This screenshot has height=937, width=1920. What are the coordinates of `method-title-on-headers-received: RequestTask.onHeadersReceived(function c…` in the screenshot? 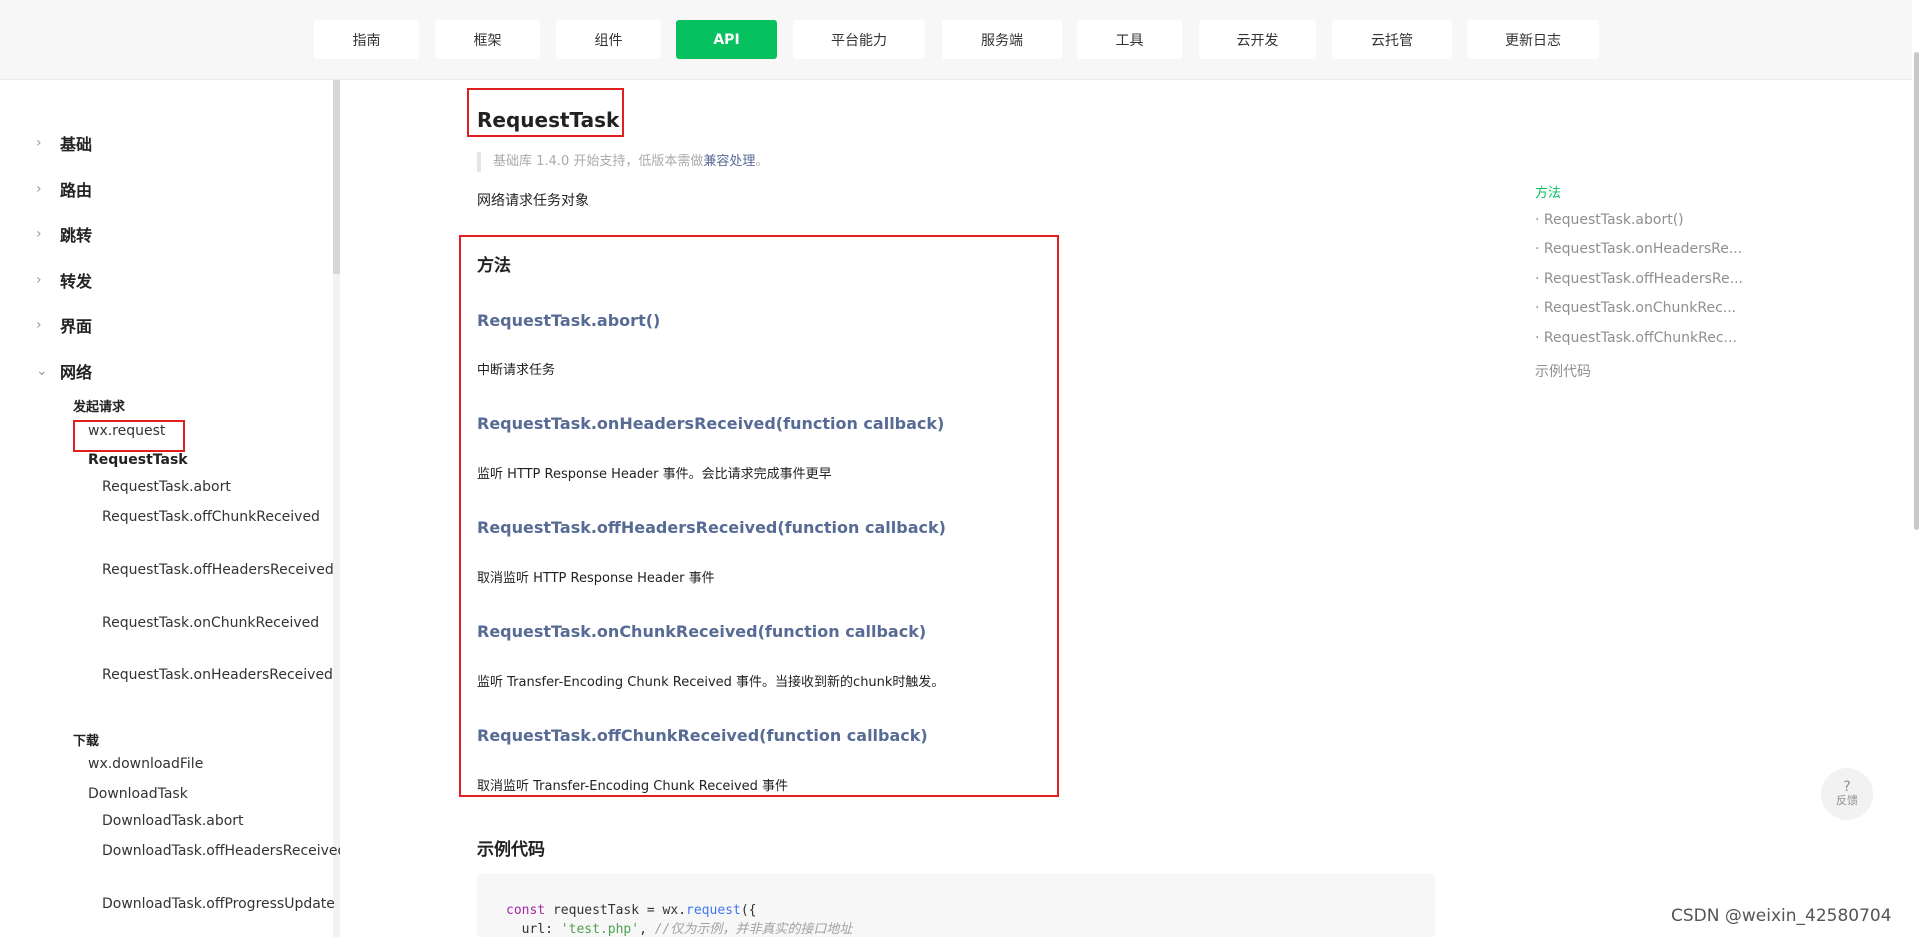 It's located at (710, 423).